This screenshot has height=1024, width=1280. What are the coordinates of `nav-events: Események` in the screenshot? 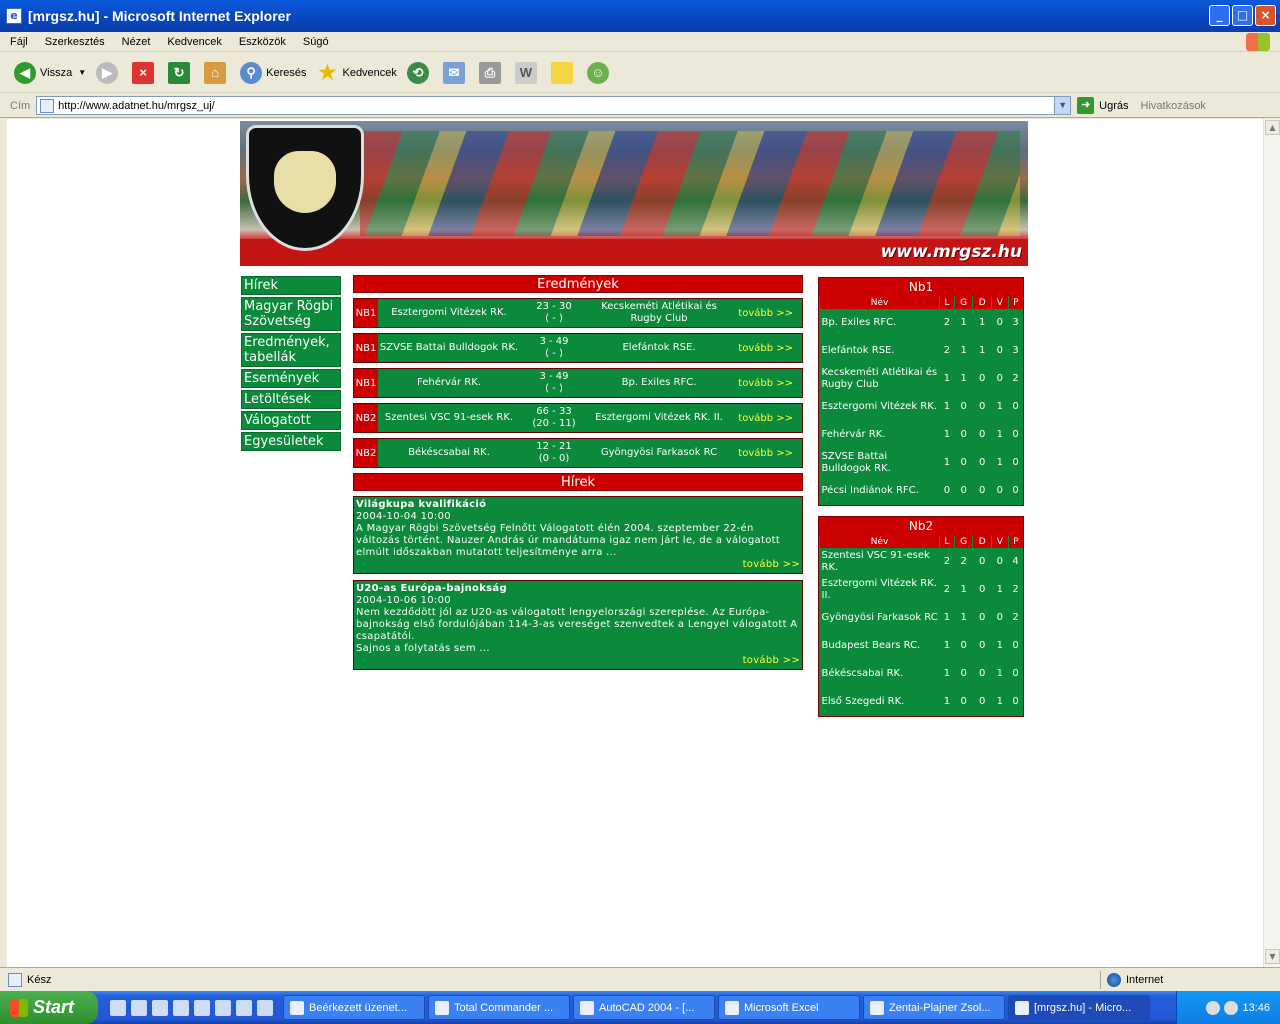 It's located at (291, 378).